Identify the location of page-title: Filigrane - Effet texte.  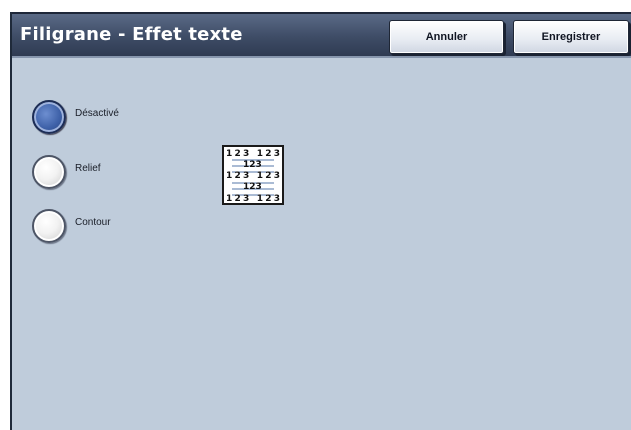
(131, 34).